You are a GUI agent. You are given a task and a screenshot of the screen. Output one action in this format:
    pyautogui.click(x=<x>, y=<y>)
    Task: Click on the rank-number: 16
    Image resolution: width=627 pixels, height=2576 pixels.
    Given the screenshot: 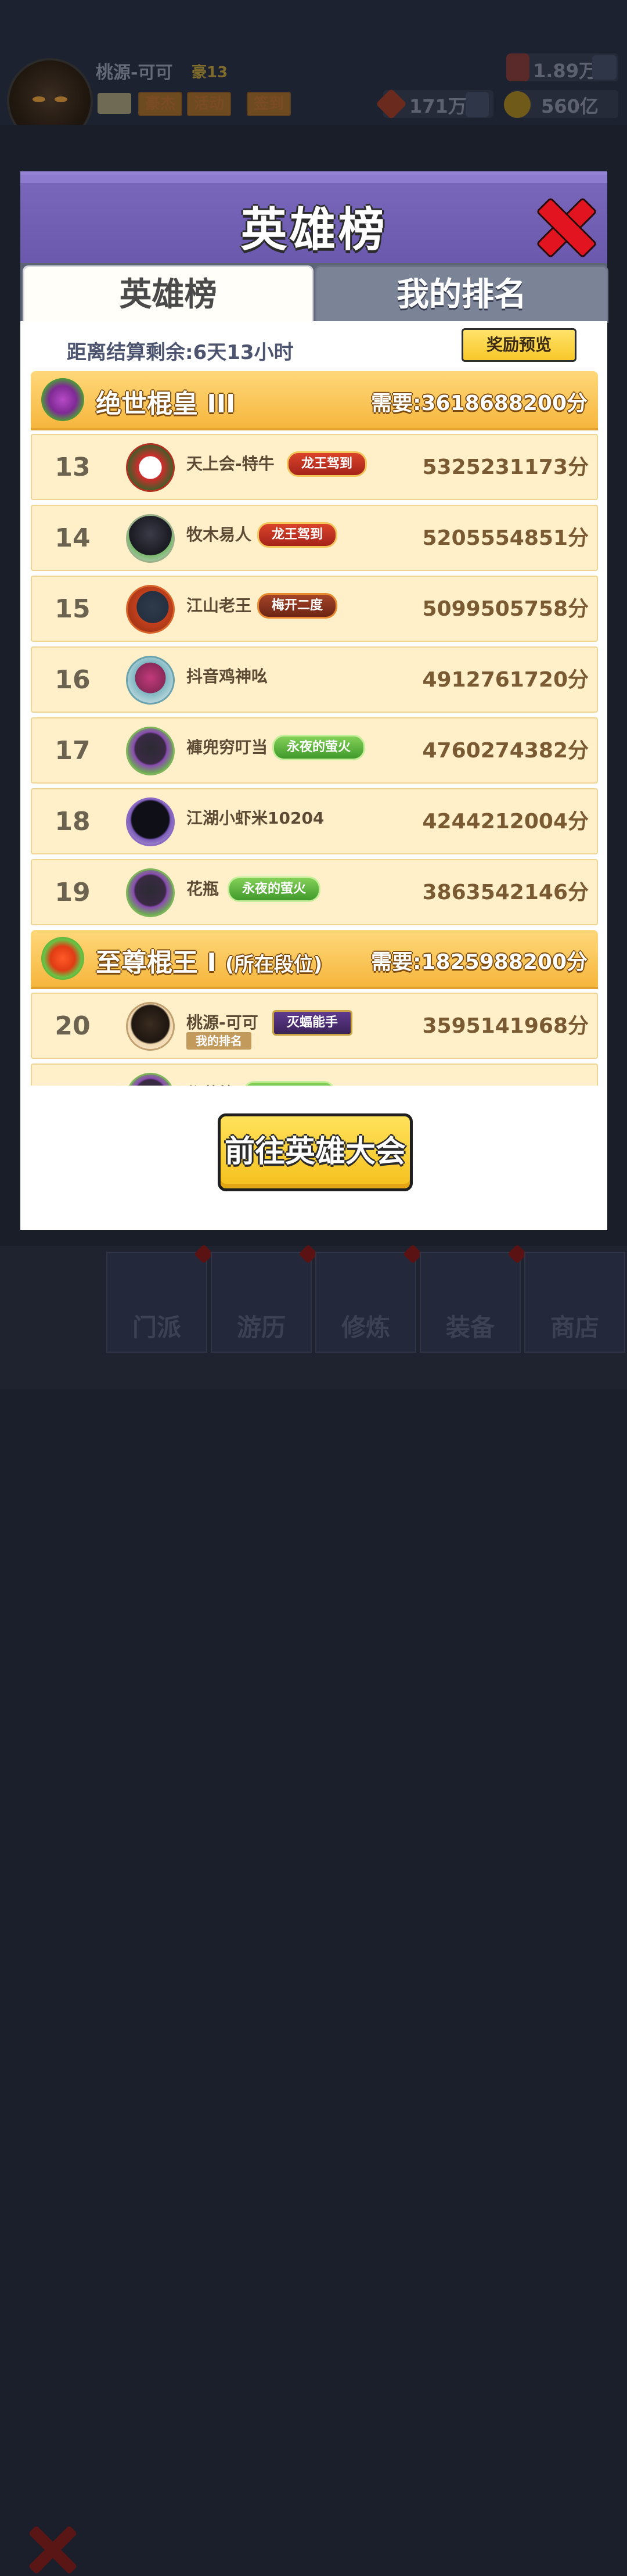 What is the action you would take?
    pyautogui.click(x=73, y=680)
    